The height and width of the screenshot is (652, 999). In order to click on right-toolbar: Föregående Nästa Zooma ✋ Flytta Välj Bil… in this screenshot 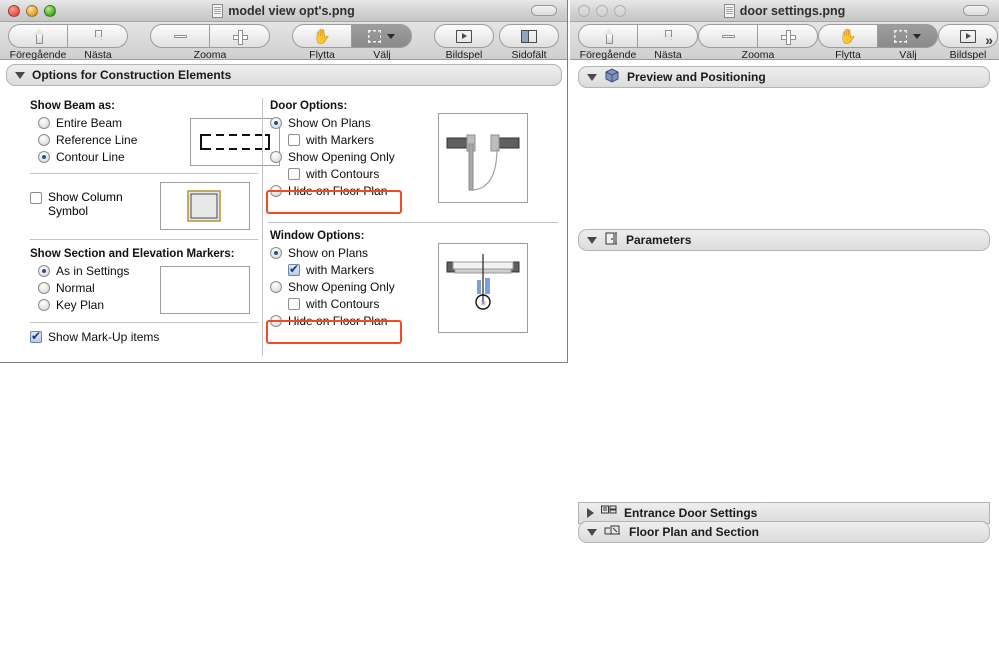, I will do `click(784, 41)`.